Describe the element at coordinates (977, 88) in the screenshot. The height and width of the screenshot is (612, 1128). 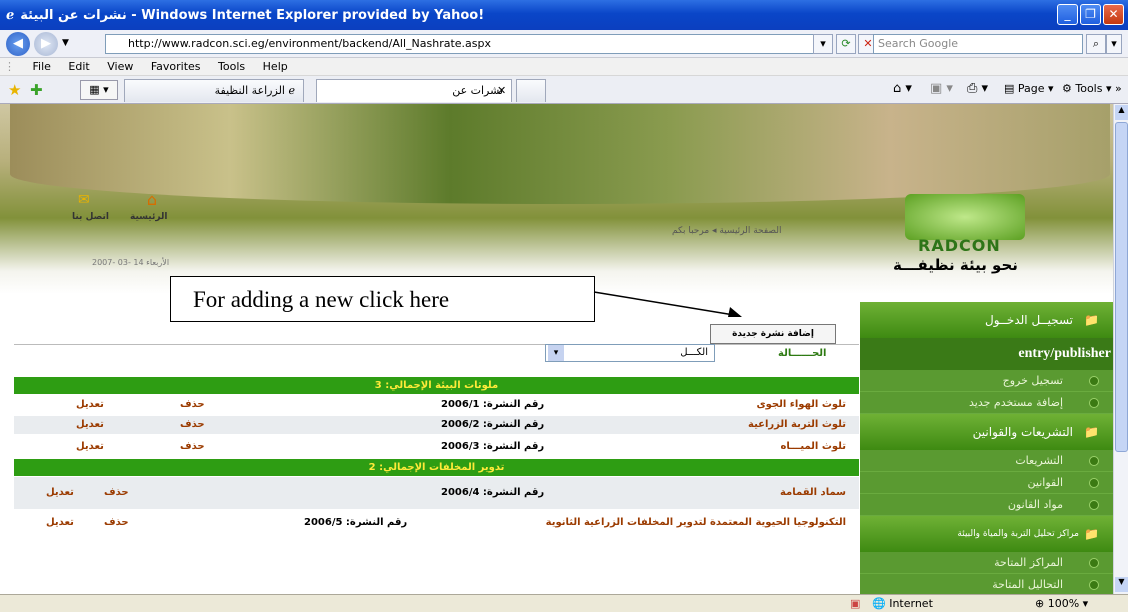
I see `print-icon: ⎙ ▾` at that location.